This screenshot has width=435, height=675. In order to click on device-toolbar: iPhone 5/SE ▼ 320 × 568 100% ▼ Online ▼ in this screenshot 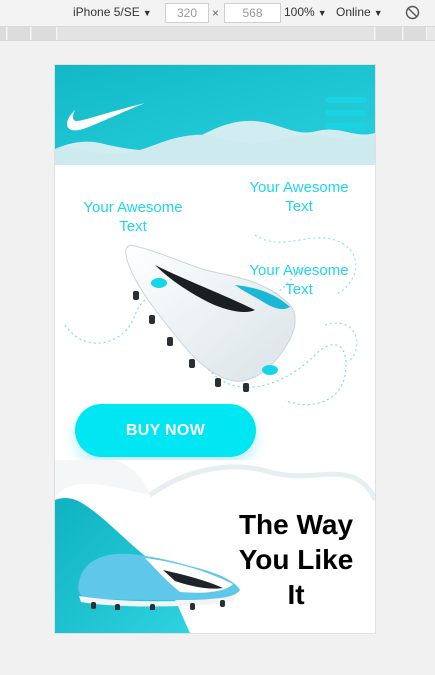, I will do `click(217, 13)`.